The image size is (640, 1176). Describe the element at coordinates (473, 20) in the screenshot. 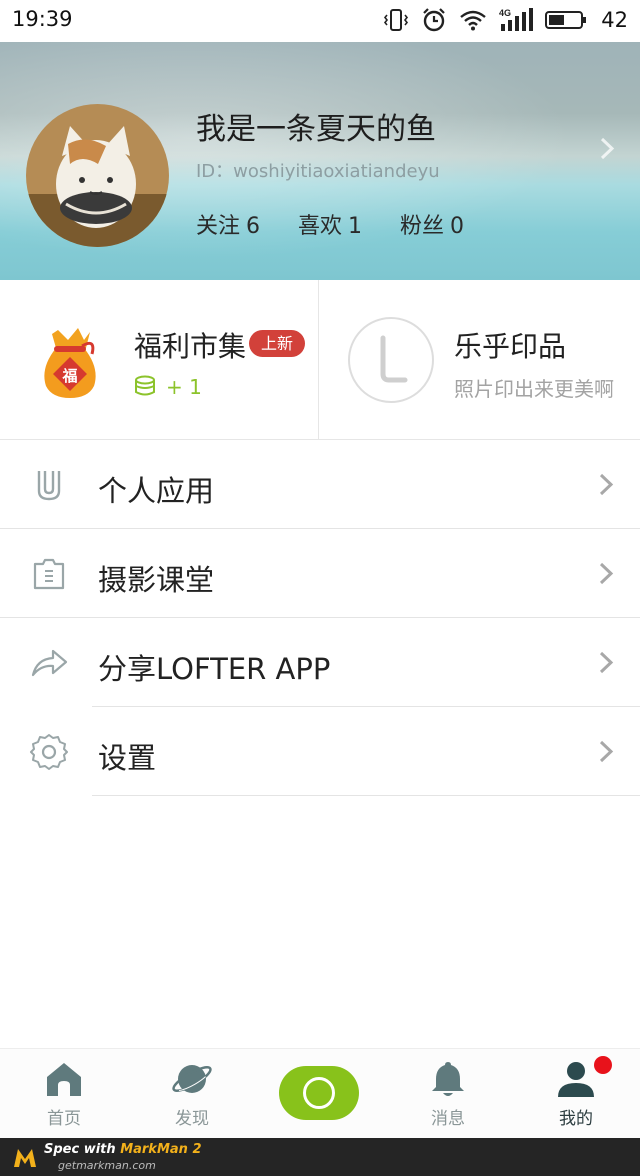

I see `wifi-icon` at that location.